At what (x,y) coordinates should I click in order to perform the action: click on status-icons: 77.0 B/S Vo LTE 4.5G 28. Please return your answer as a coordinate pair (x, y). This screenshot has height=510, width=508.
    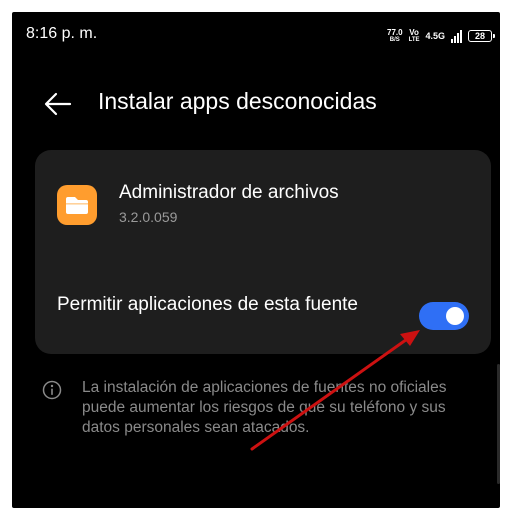
    Looking at the image, I should click on (441, 36).